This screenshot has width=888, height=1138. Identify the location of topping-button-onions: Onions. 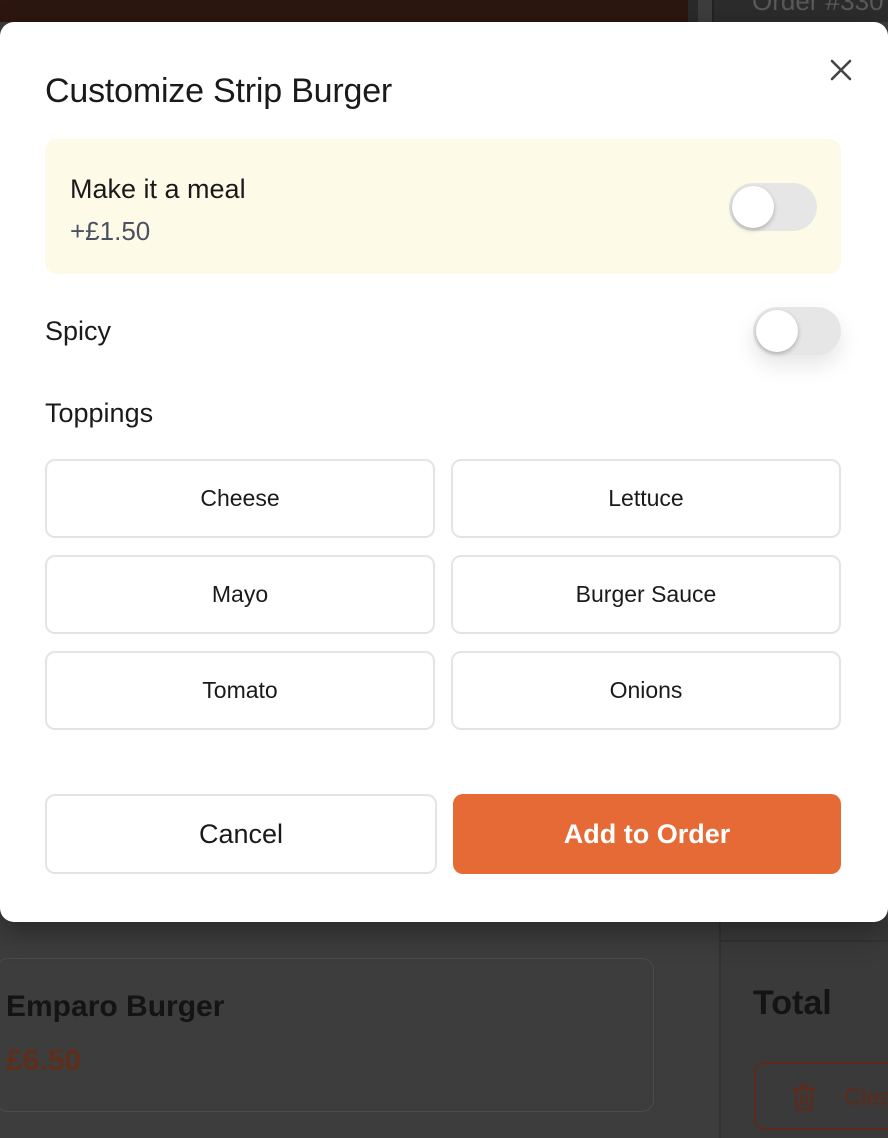
(646, 690).